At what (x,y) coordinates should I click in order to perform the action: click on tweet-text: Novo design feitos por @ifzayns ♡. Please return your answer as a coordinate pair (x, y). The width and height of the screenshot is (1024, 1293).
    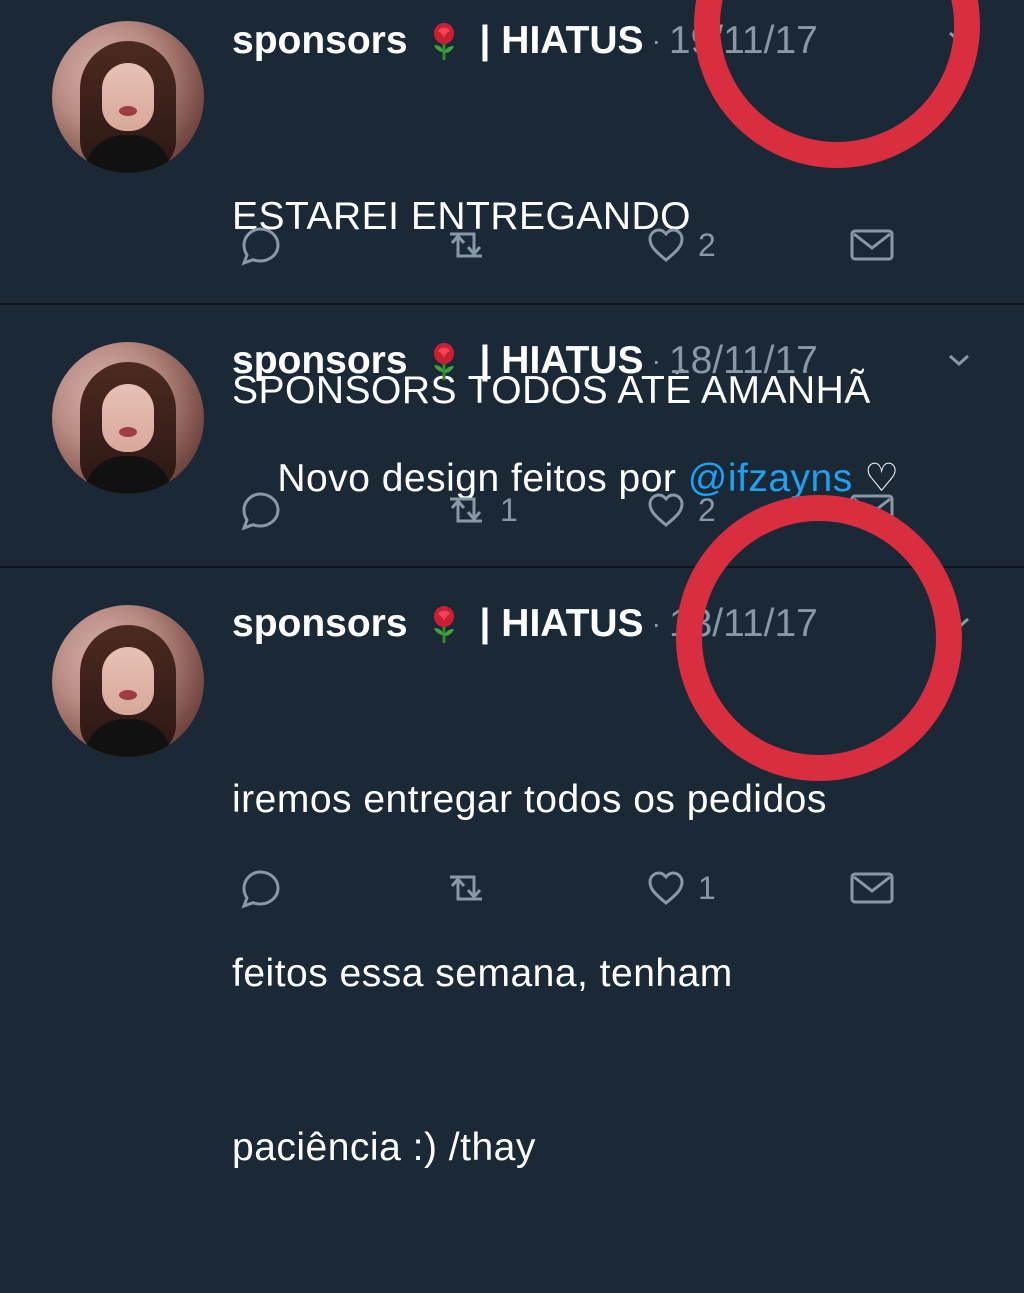
    Looking at the image, I should click on (612, 479).